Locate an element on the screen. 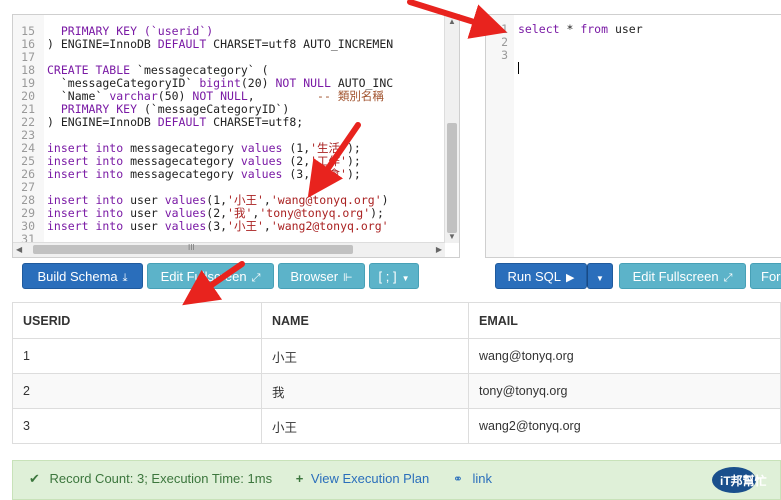 The image size is (781, 500). grip-icon: III is located at coordinates (191, 247).